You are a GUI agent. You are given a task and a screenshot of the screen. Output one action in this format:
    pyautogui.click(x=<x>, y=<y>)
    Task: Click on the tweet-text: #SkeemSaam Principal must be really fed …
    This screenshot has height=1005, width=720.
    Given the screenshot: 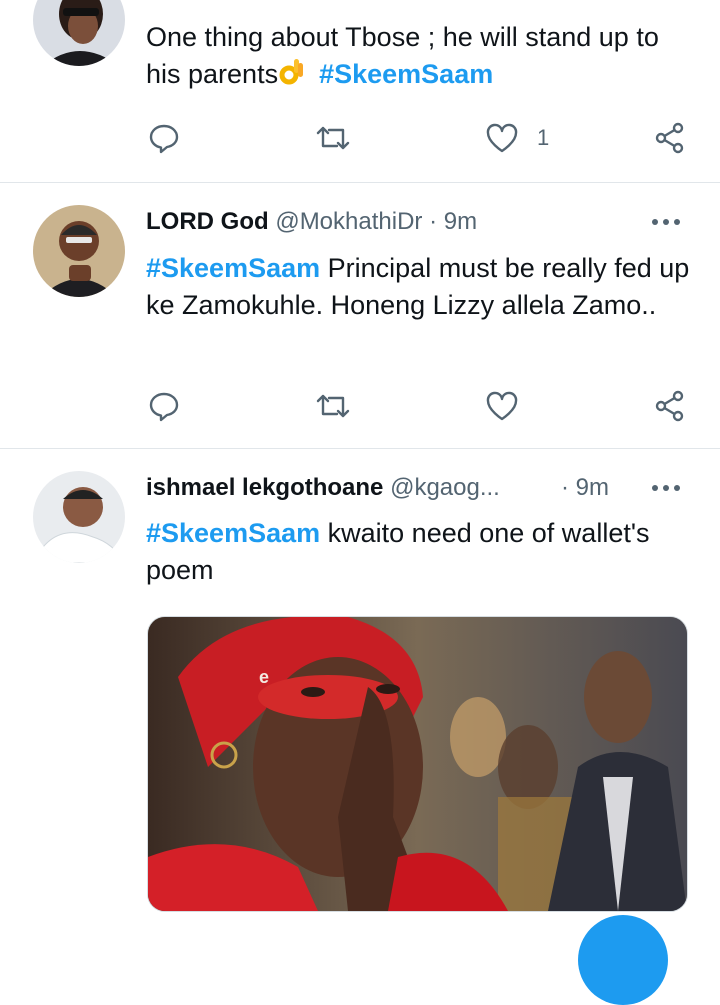 What is the action you would take?
    pyautogui.click(x=418, y=287)
    